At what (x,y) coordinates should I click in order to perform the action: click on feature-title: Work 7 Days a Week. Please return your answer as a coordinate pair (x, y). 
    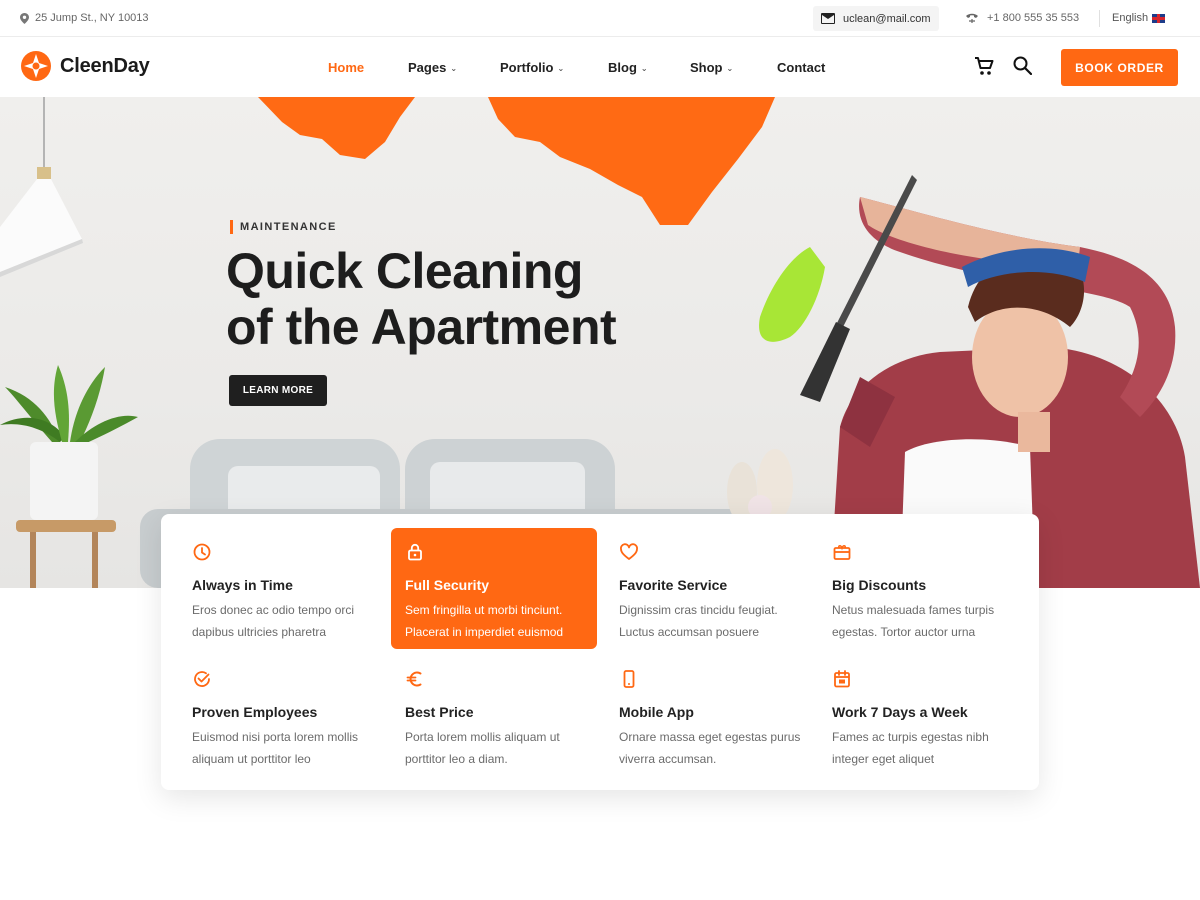
    Looking at the image, I should click on (900, 712).